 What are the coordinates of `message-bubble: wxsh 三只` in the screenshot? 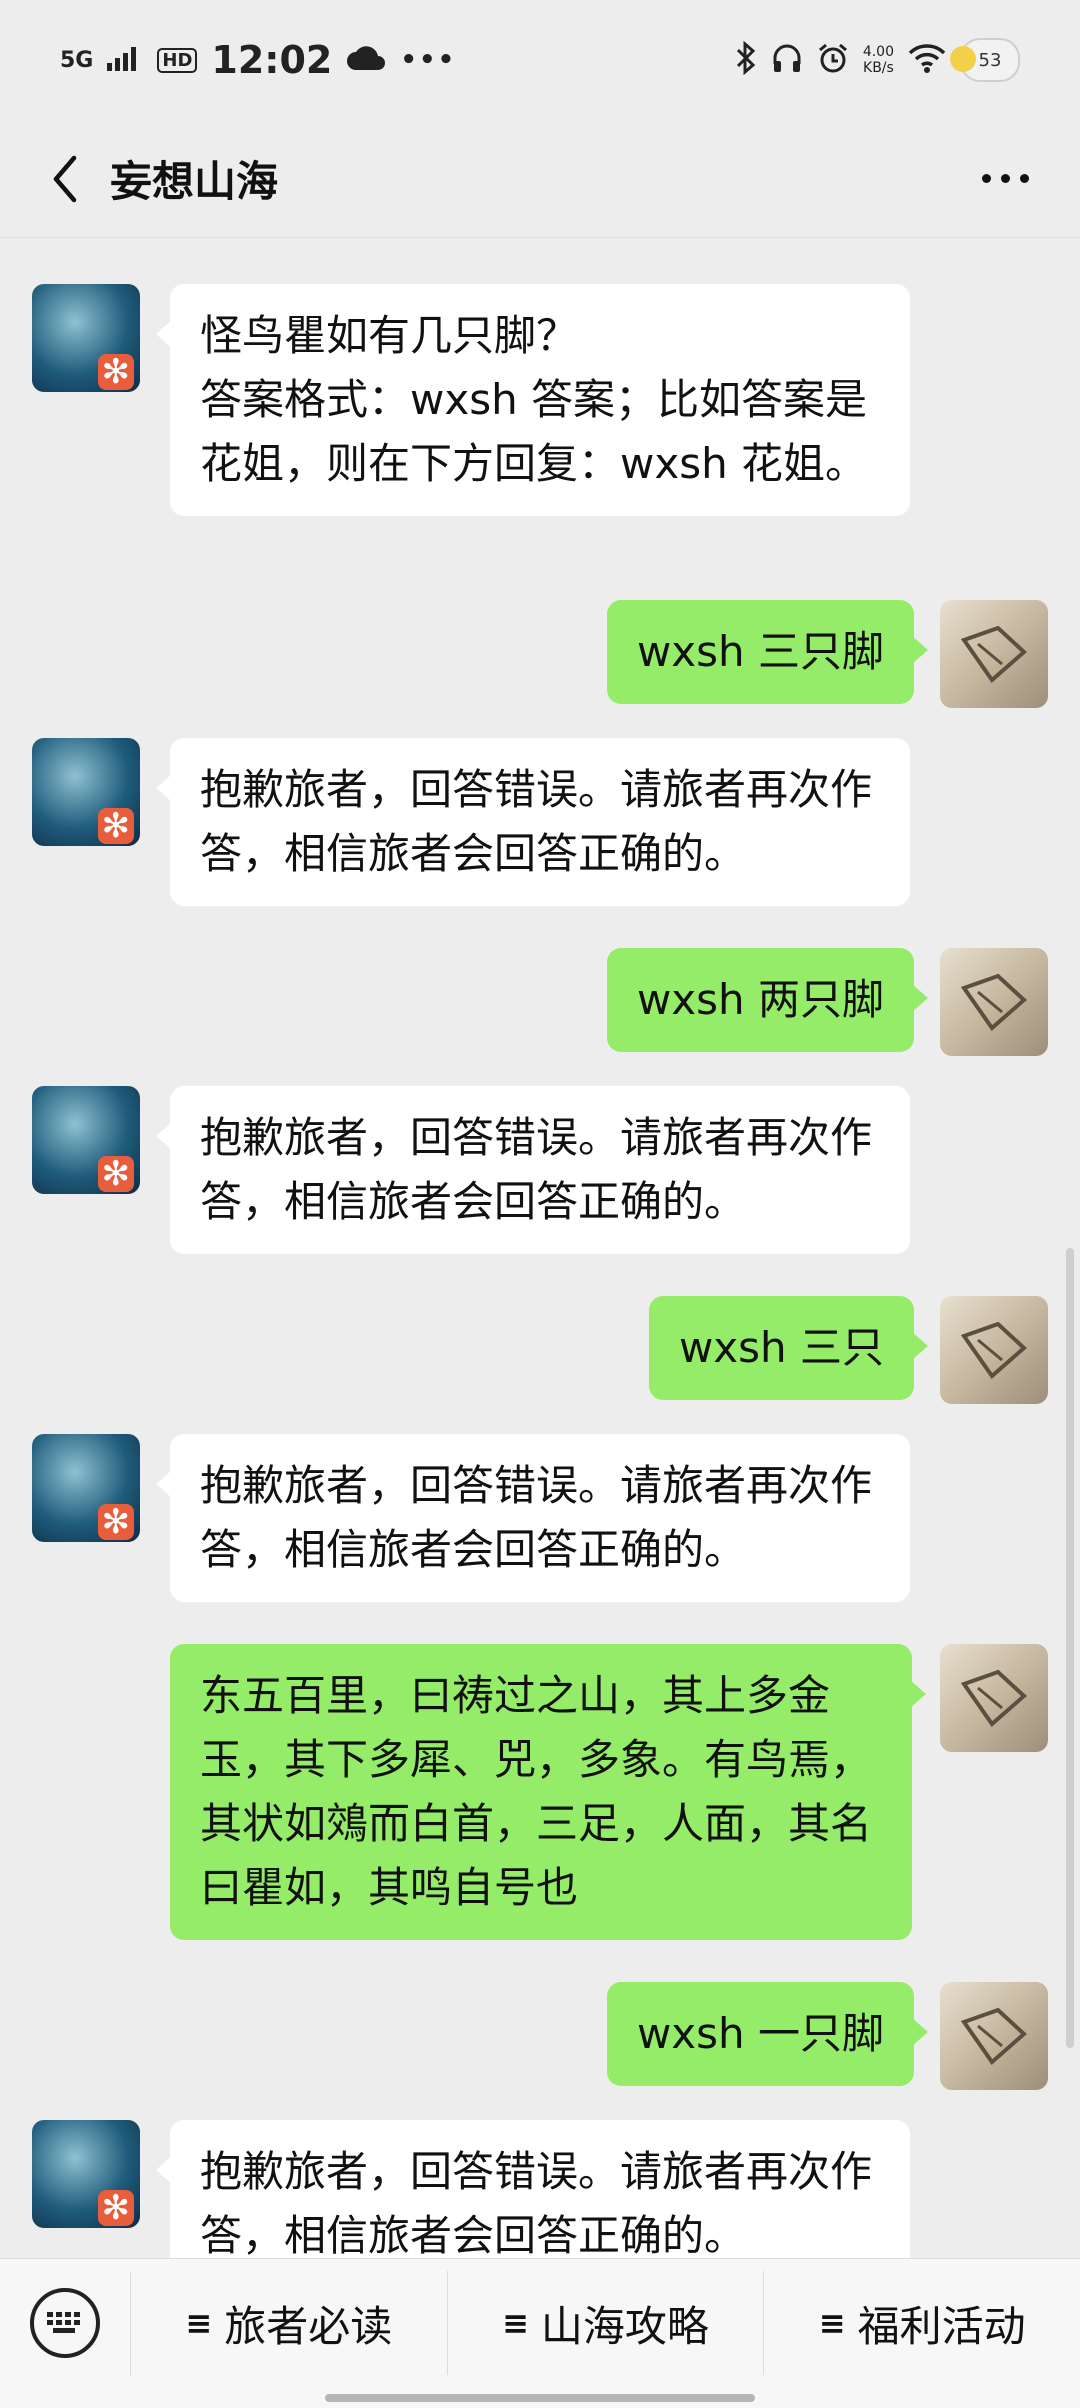 It's located at (788, 1348).